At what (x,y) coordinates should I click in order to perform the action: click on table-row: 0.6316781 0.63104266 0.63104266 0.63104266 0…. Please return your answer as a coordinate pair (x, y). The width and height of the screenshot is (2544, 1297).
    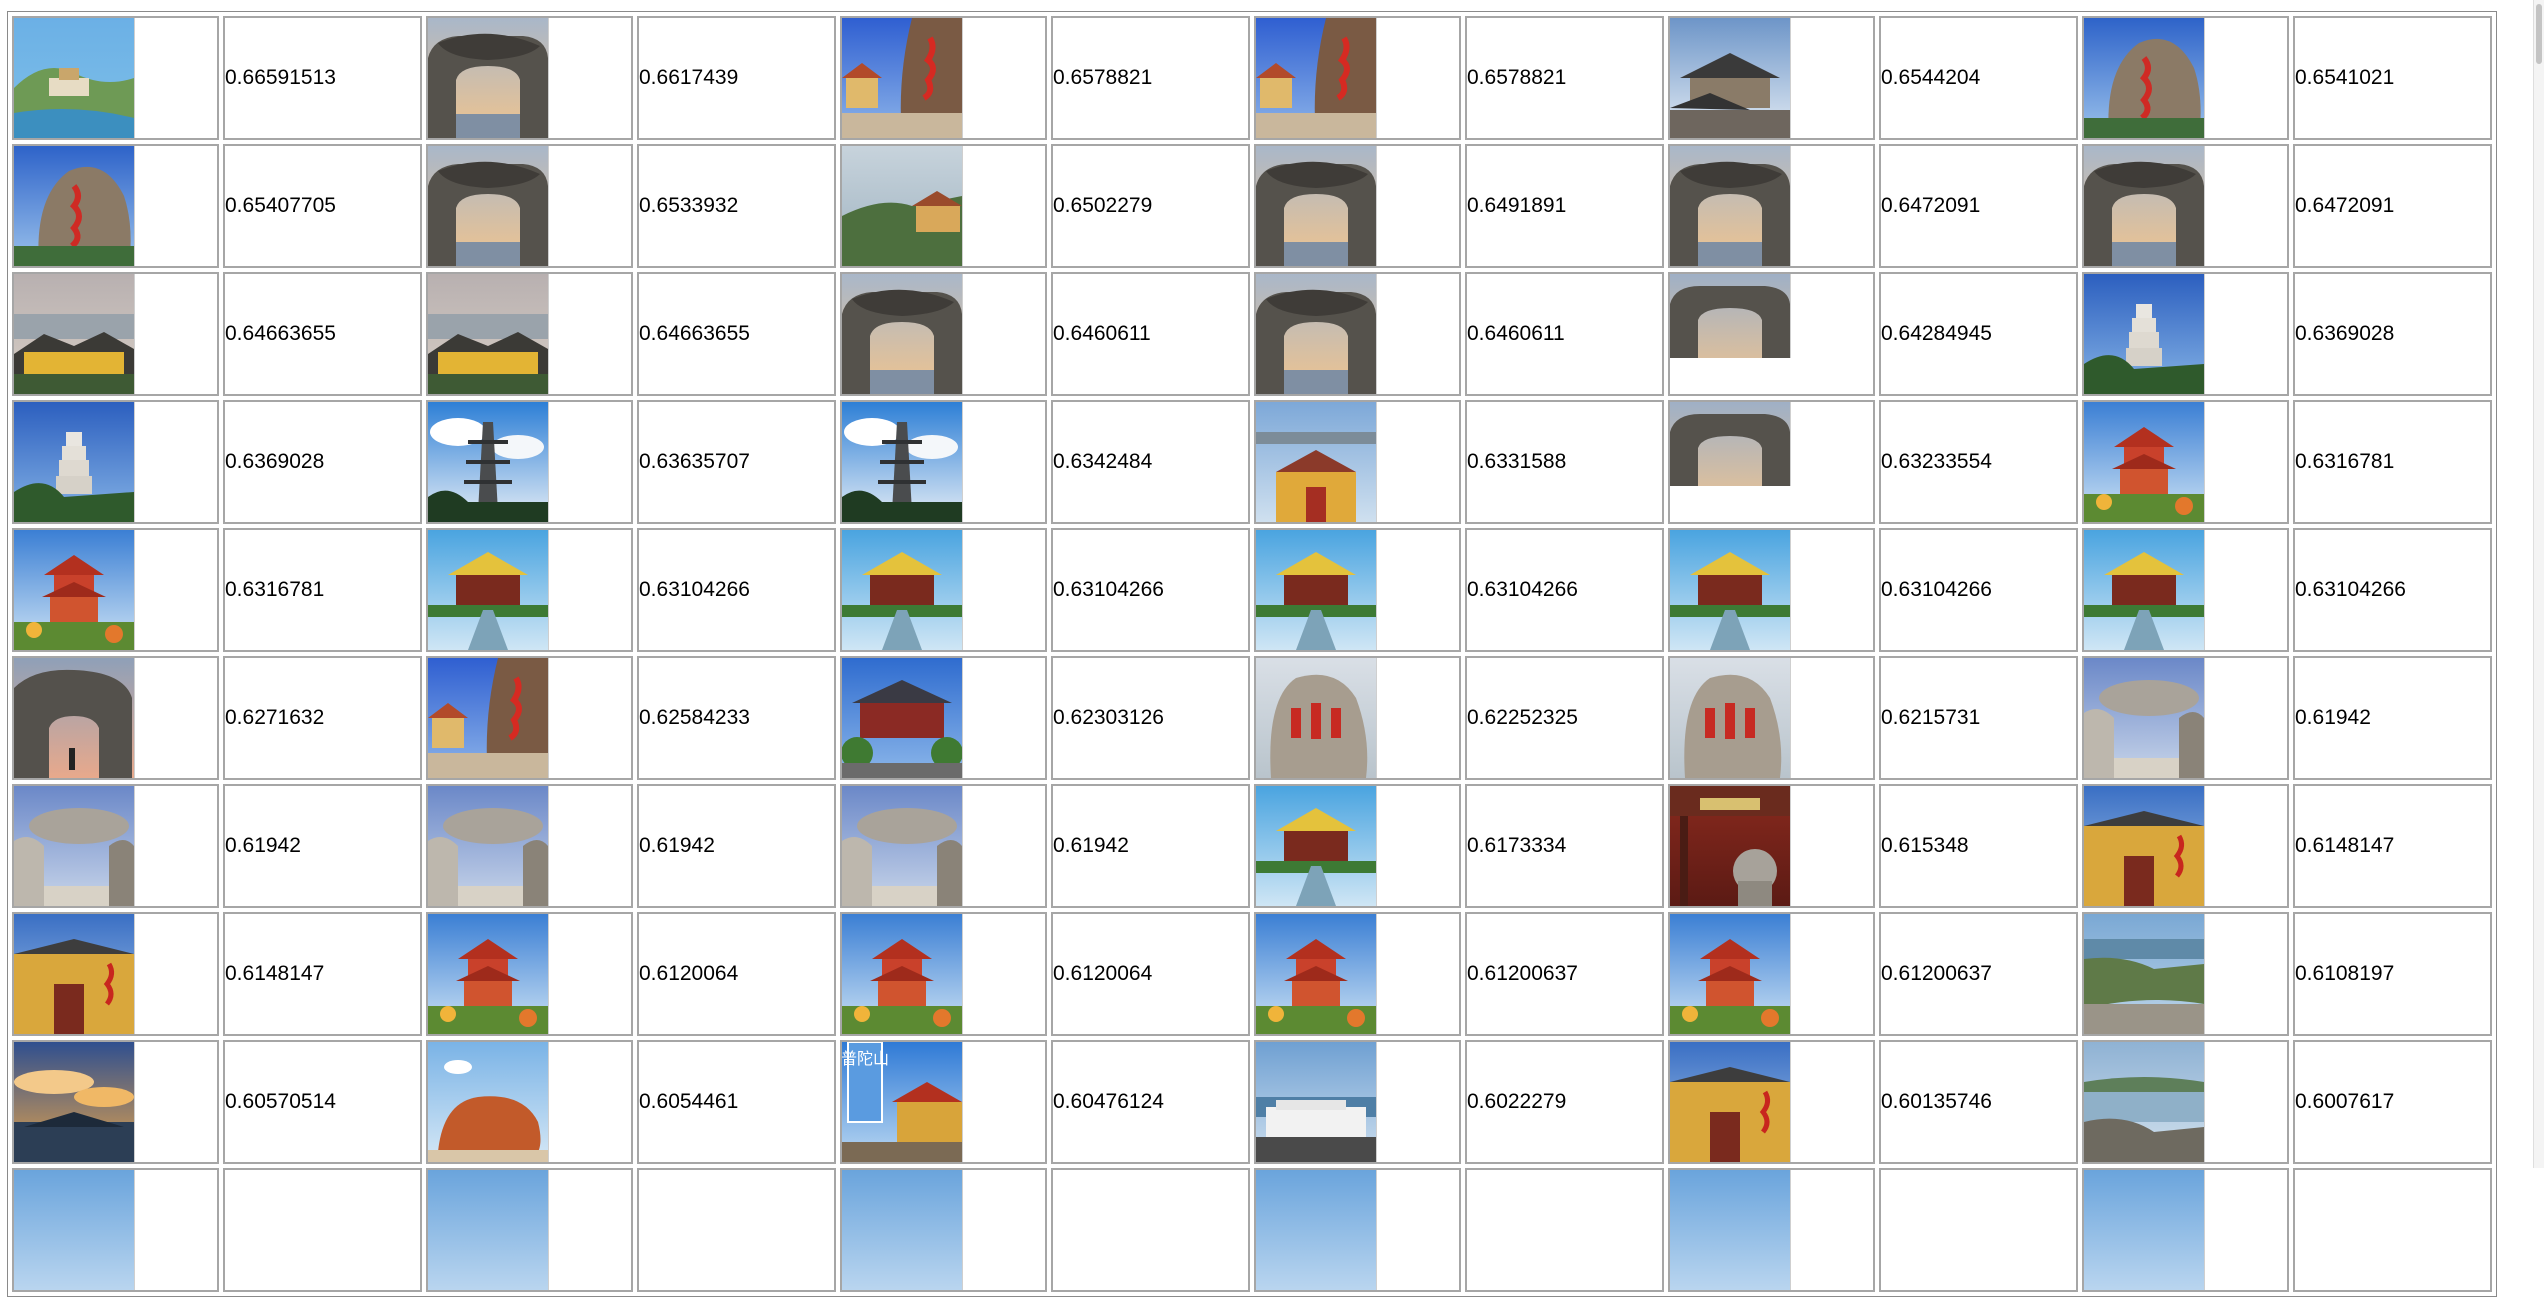
    Looking at the image, I should click on (1252, 590).